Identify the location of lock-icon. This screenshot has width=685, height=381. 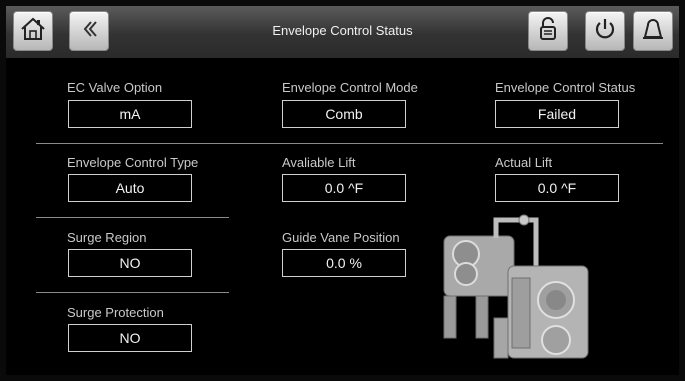
(548, 31).